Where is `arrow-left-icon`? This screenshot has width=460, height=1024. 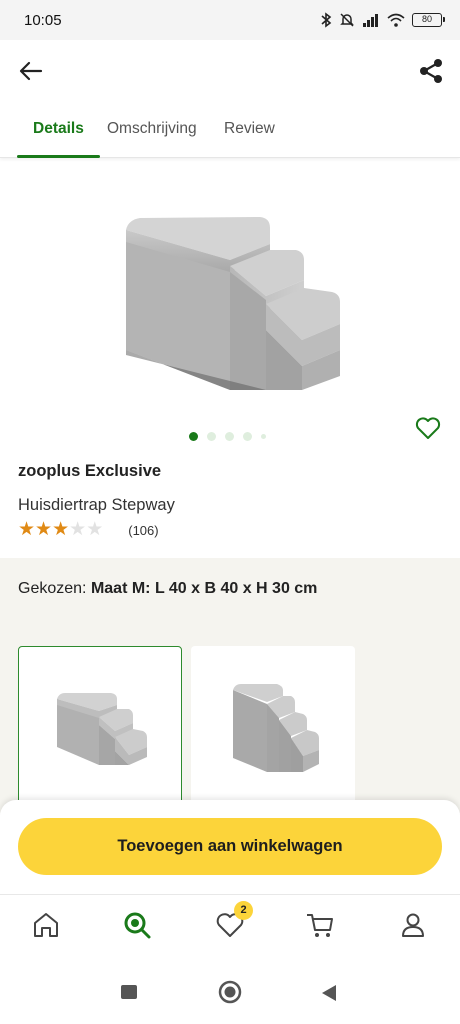 arrow-left-icon is located at coordinates (31, 71).